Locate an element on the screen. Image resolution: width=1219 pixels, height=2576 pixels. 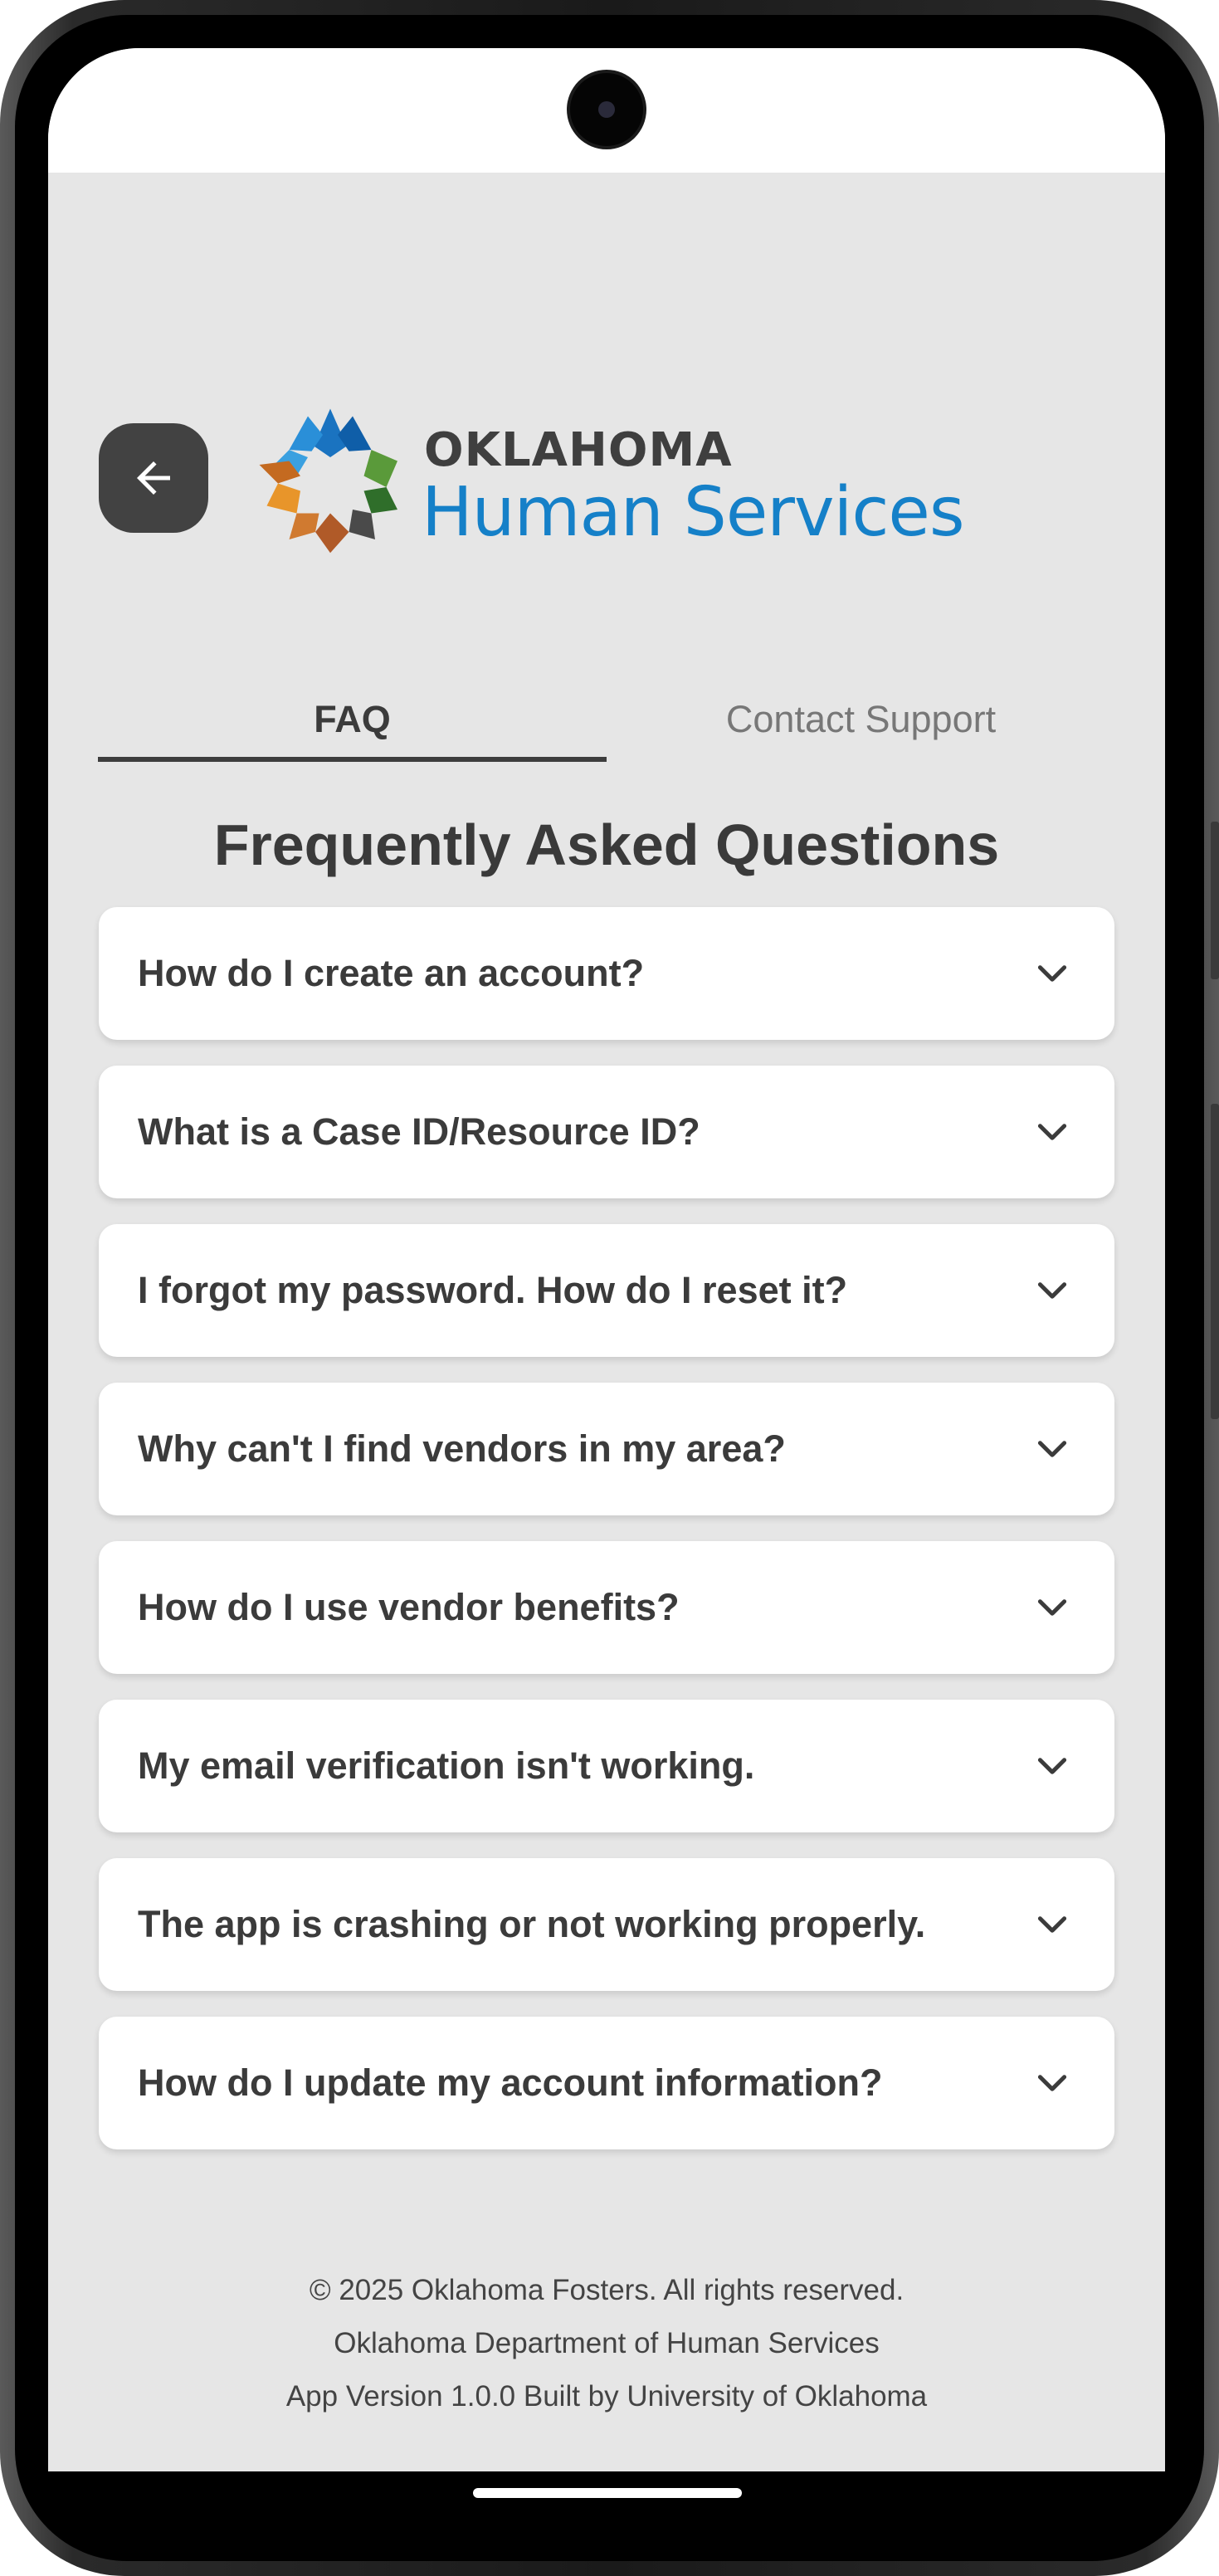
status-bar is located at coordinates (607, 111).